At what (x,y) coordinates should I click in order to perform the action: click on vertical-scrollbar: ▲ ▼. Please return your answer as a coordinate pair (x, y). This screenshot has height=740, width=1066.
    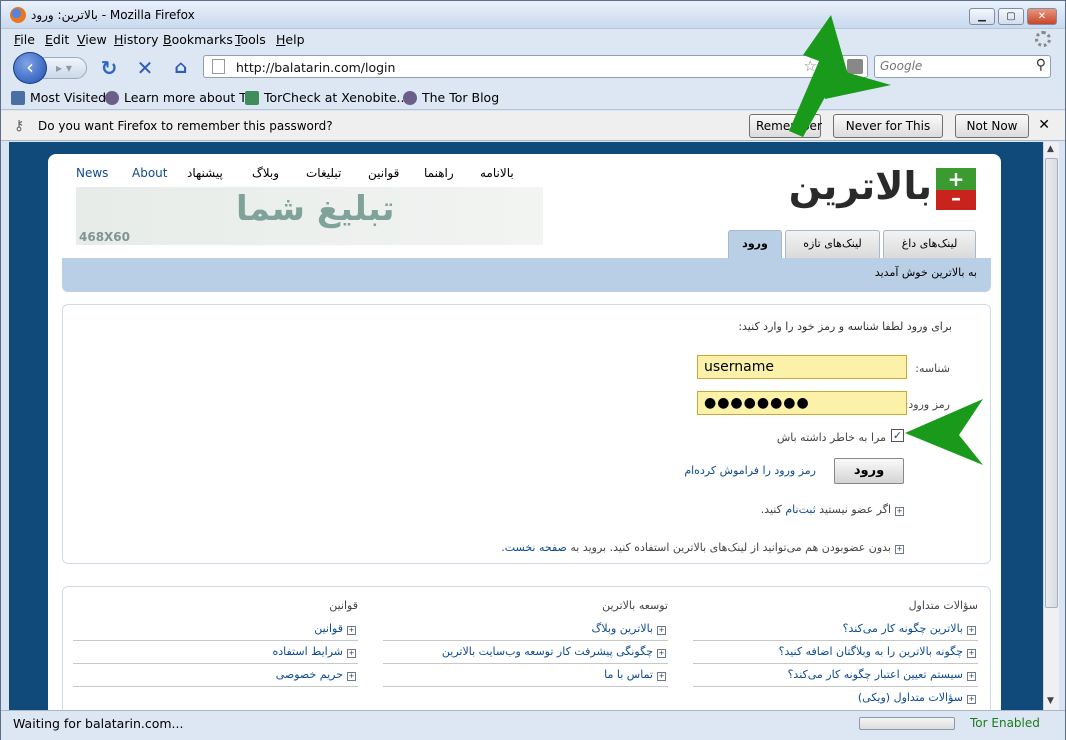
    Looking at the image, I should click on (1051, 426).